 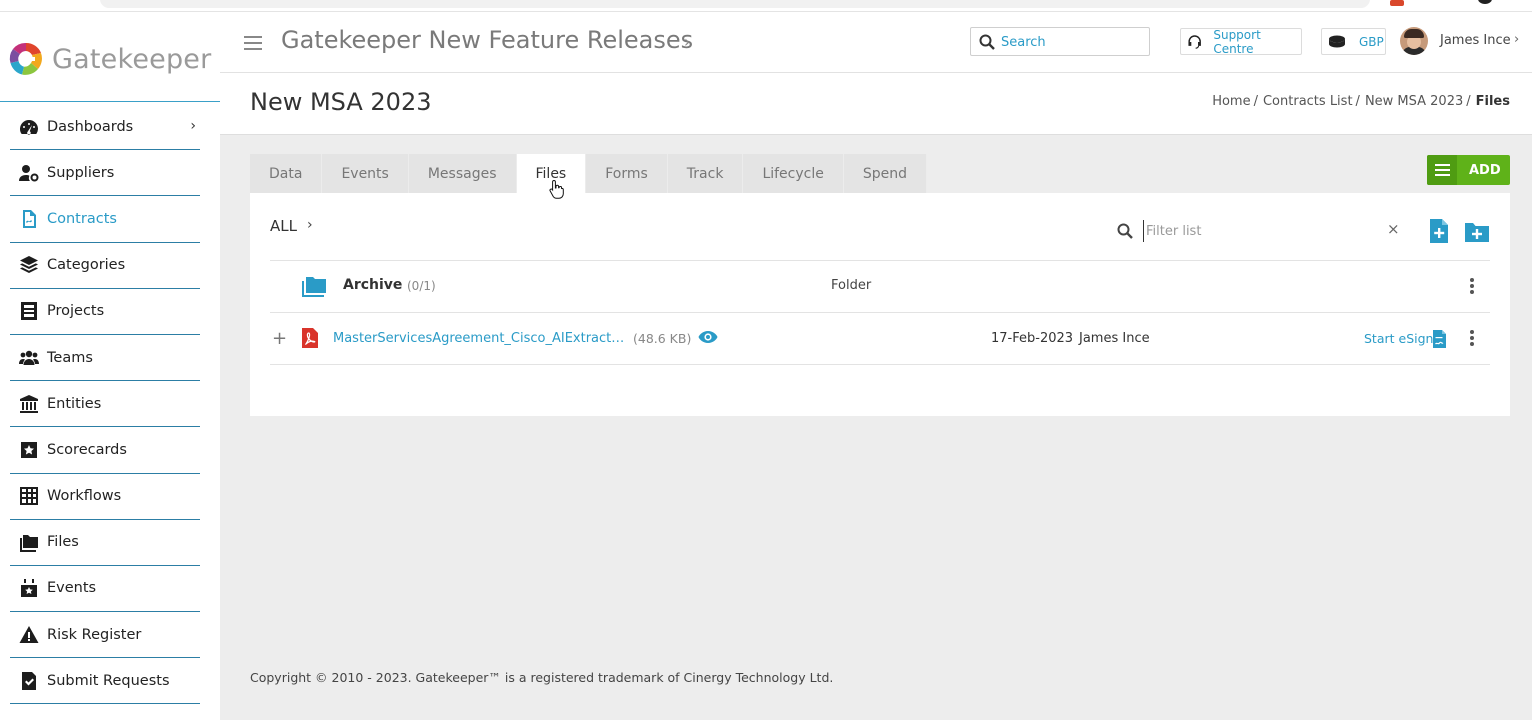 What do you see at coordinates (29, 404) in the screenshot?
I see `institution-icon` at bounding box center [29, 404].